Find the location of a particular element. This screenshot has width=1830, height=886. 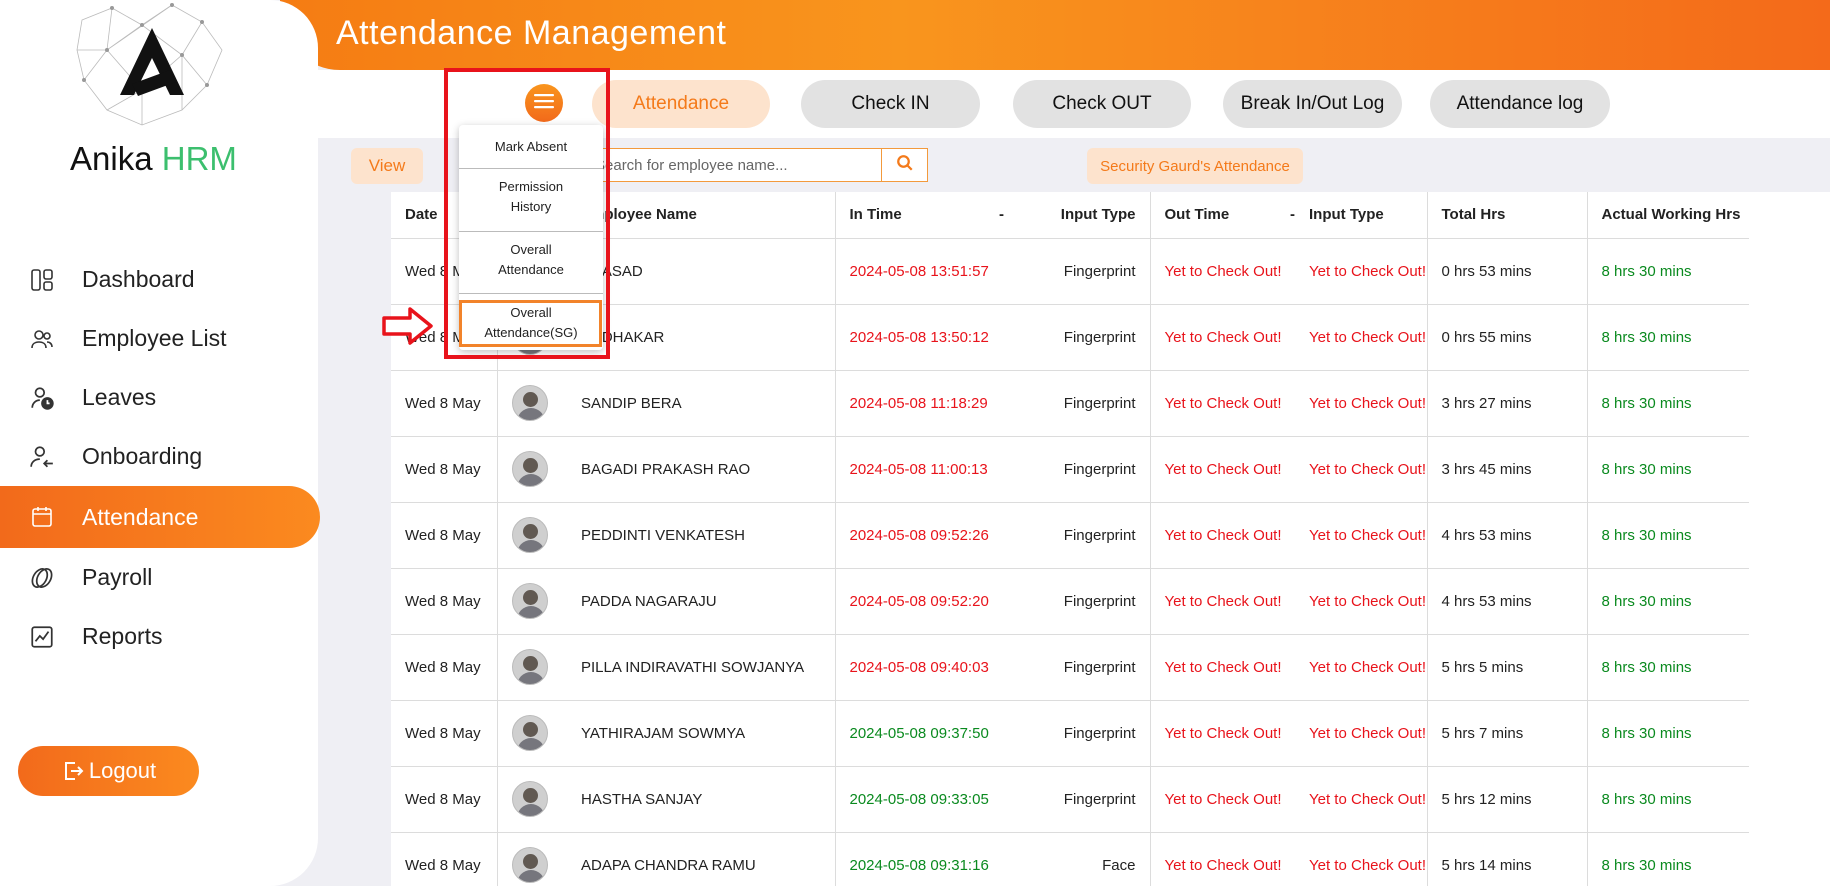

cell-in-input-type: Face is located at coordinates (1080, 859).